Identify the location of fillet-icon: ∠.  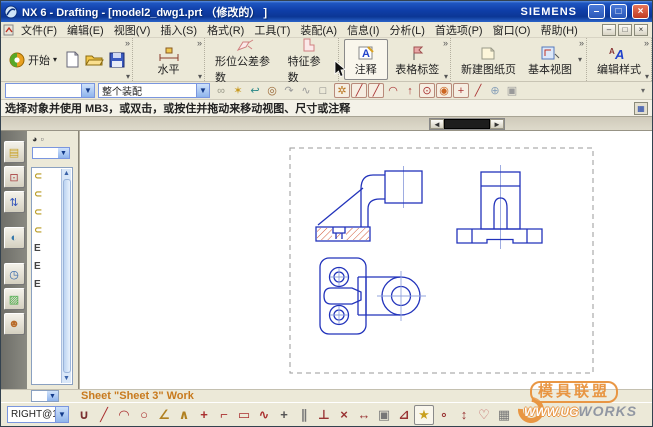
(164, 415).